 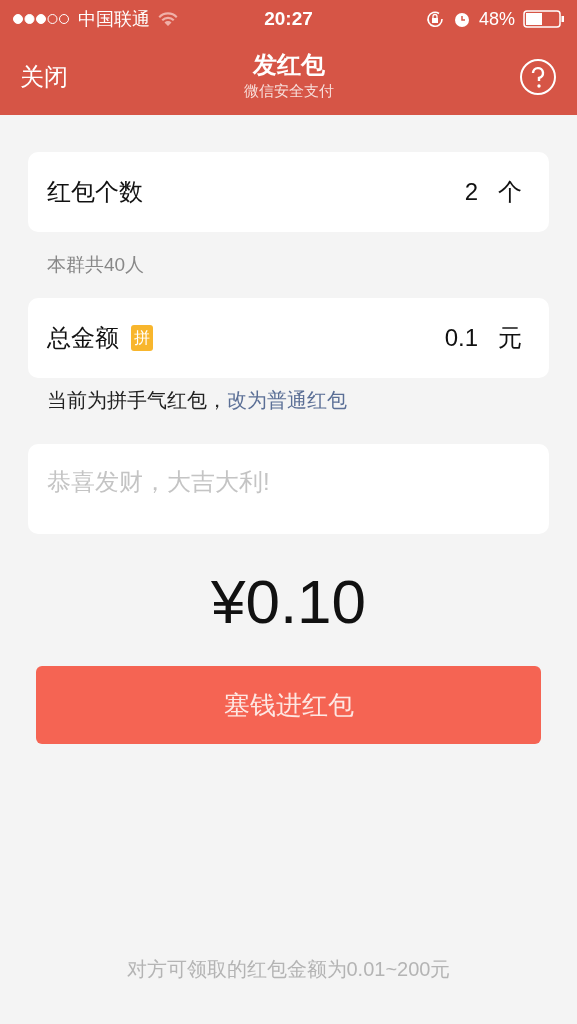 What do you see at coordinates (435, 19) in the screenshot?
I see `rotation-lock-icon` at bounding box center [435, 19].